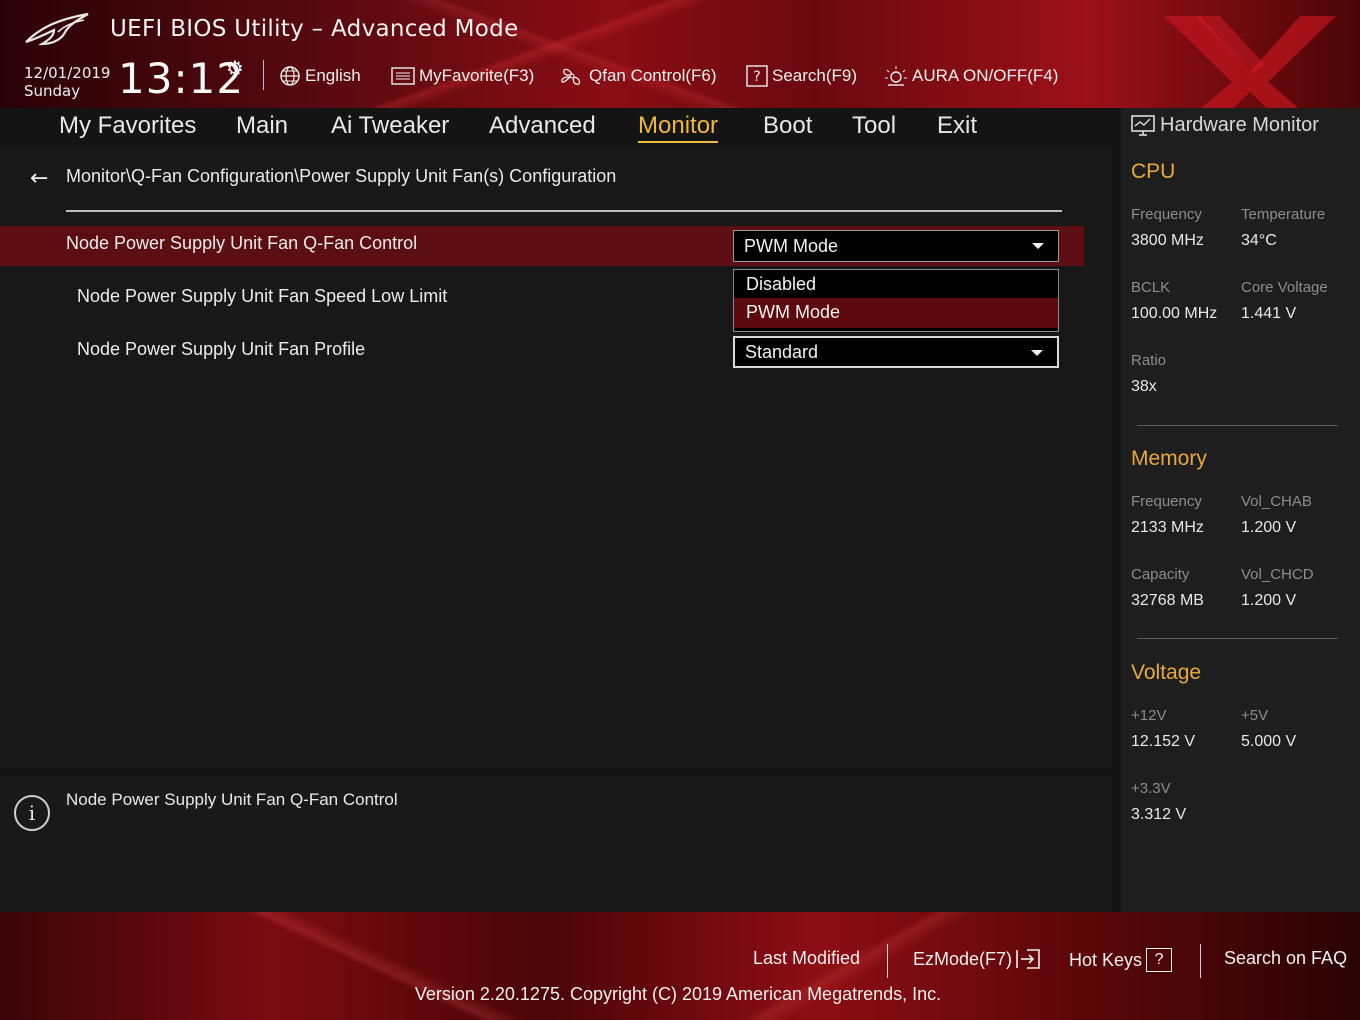 Image resolution: width=1360 pixels, height=1020 pixels. I want to click on help-search-icon: ?, so click(757, 76).